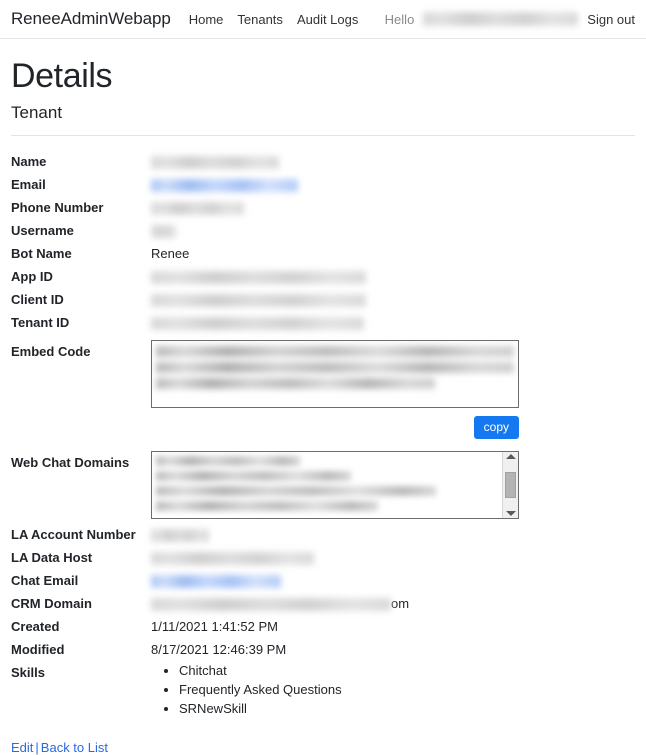 The height and width of the screenshot is (755, 646). I want to click on field-value-name: redacted, so click(393, 161).